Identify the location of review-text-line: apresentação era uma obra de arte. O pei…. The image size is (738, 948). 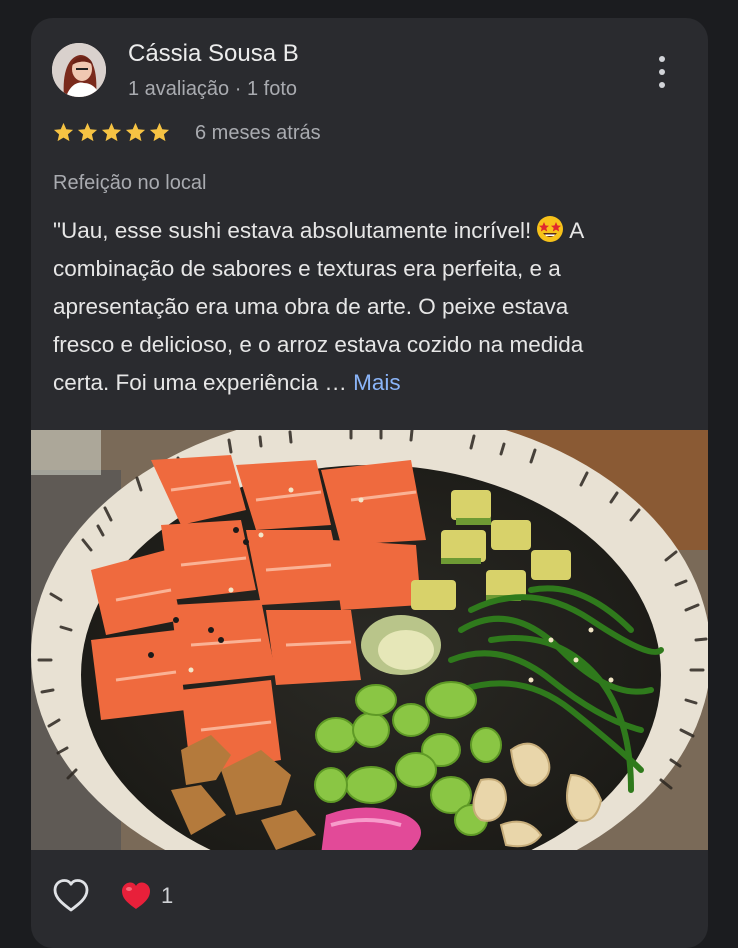
(311, 306).